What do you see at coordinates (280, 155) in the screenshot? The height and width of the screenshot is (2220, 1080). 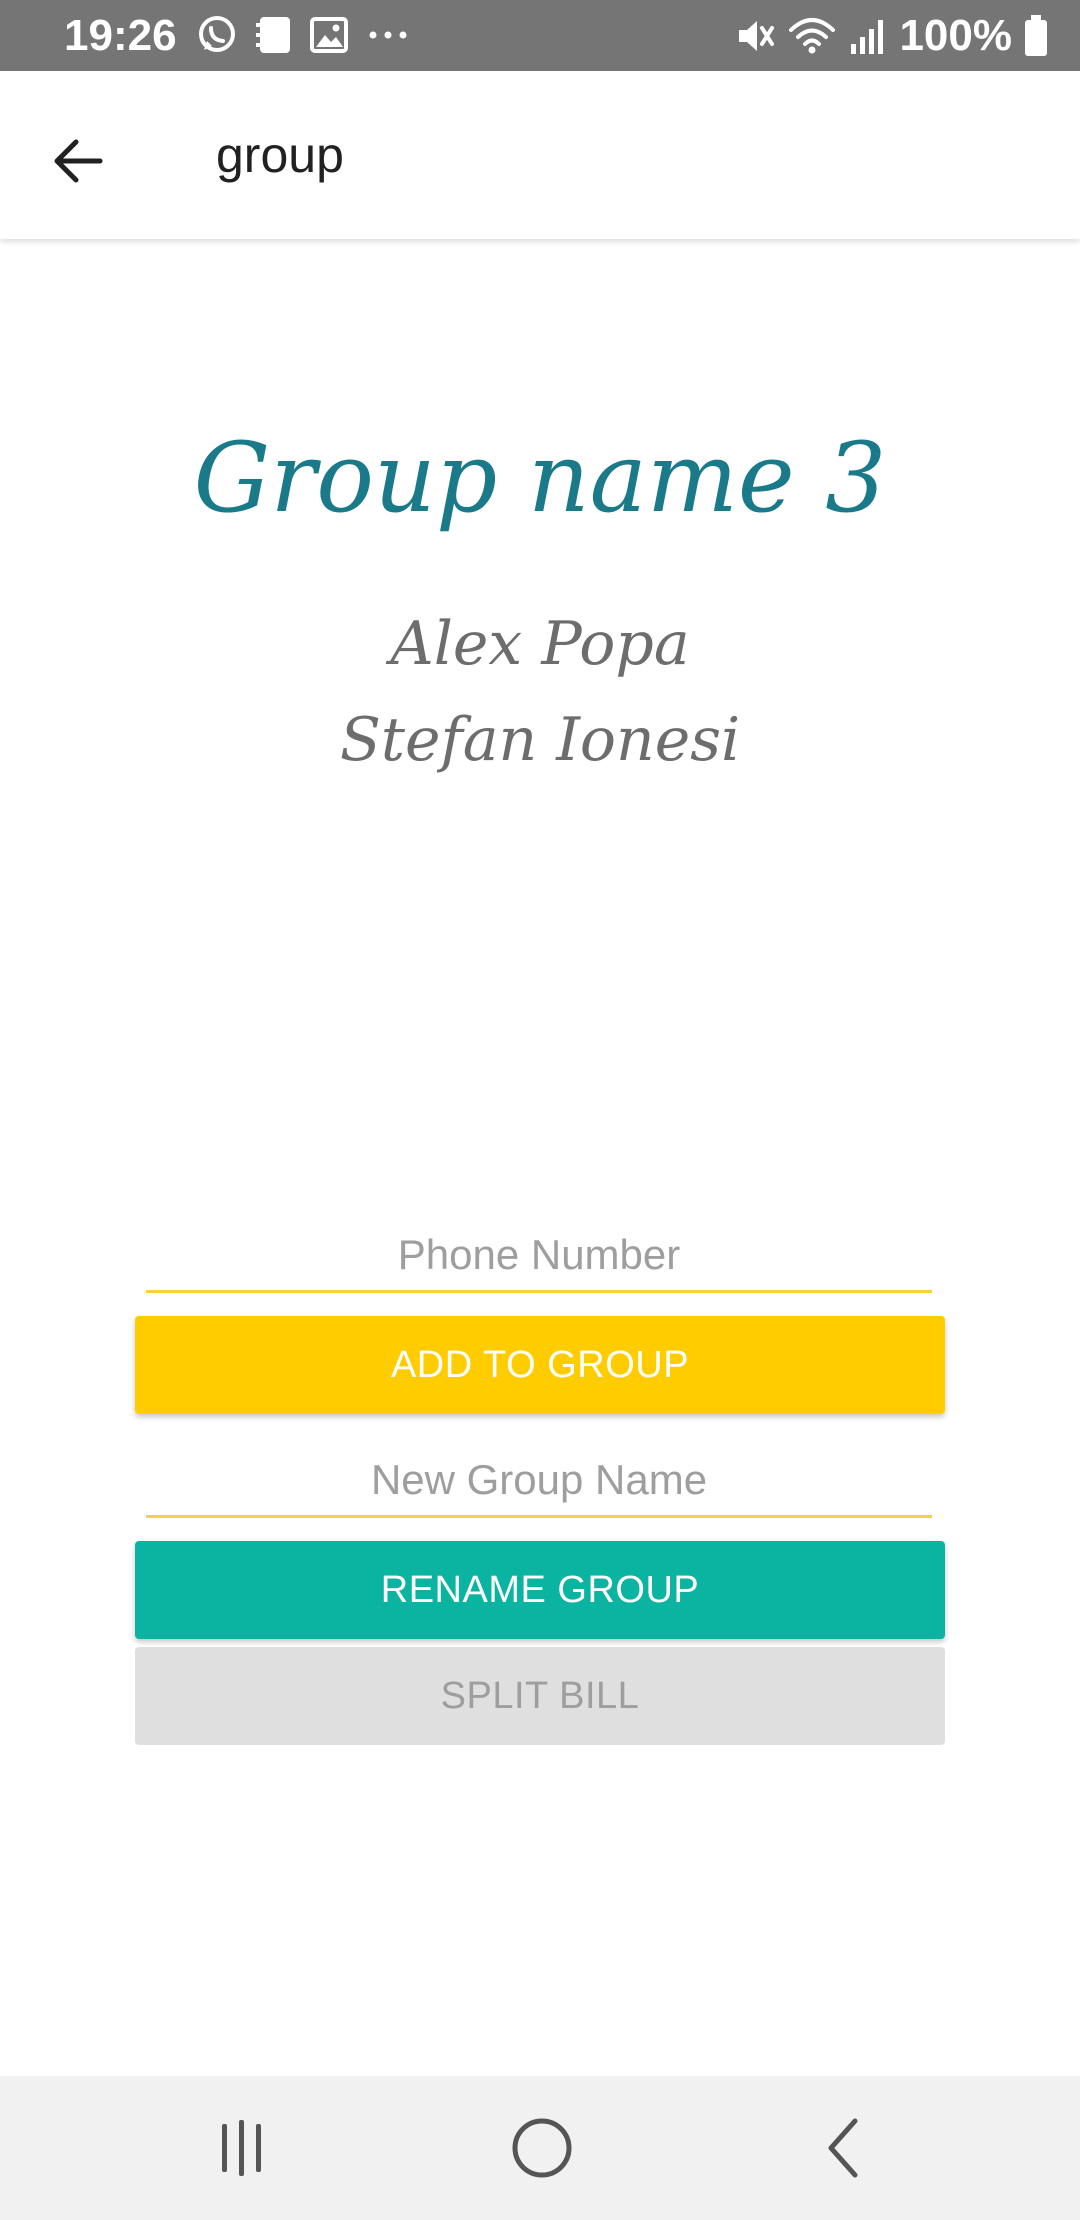 I see `page-title: group` at bounding box center [280, 155].